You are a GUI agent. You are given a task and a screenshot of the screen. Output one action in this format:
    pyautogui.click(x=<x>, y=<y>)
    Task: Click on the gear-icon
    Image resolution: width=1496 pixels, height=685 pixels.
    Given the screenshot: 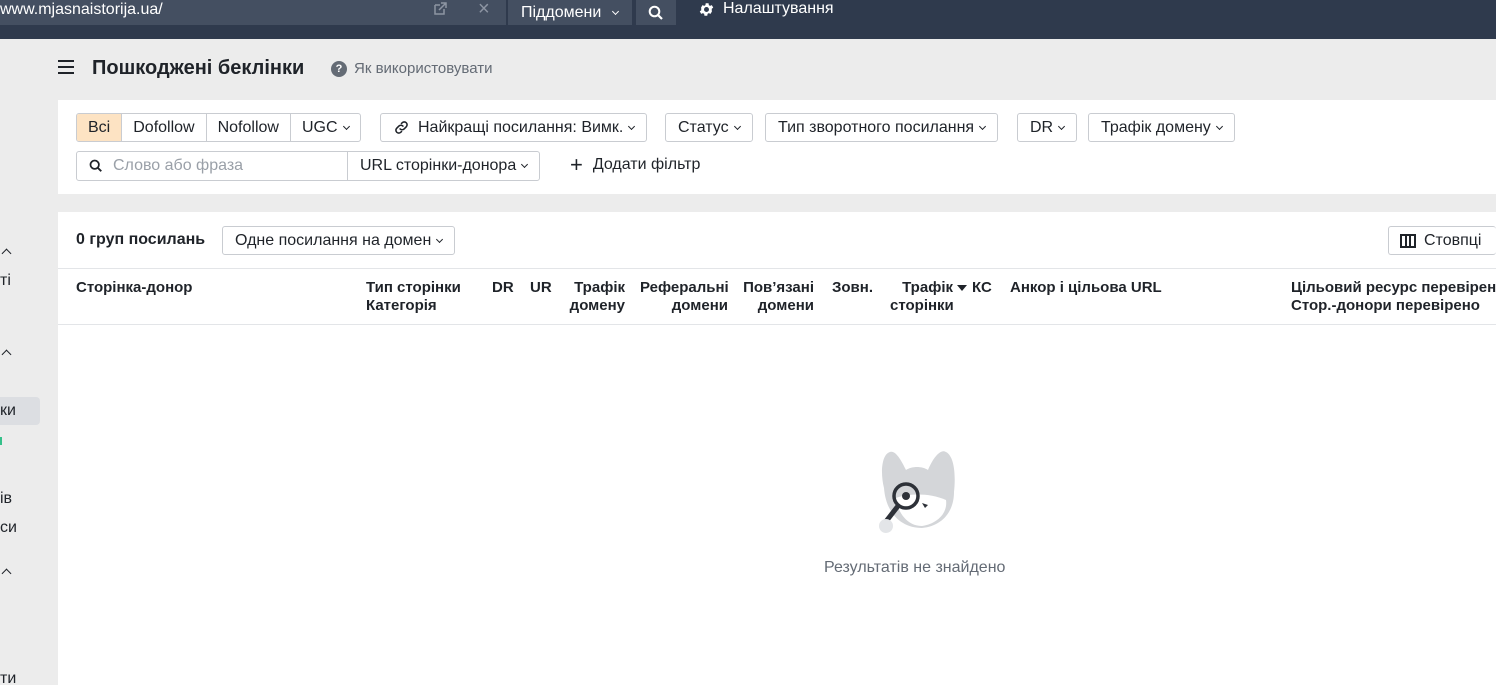 What is the action you would take?
    pyautogui.click(x=706, y=9)
    